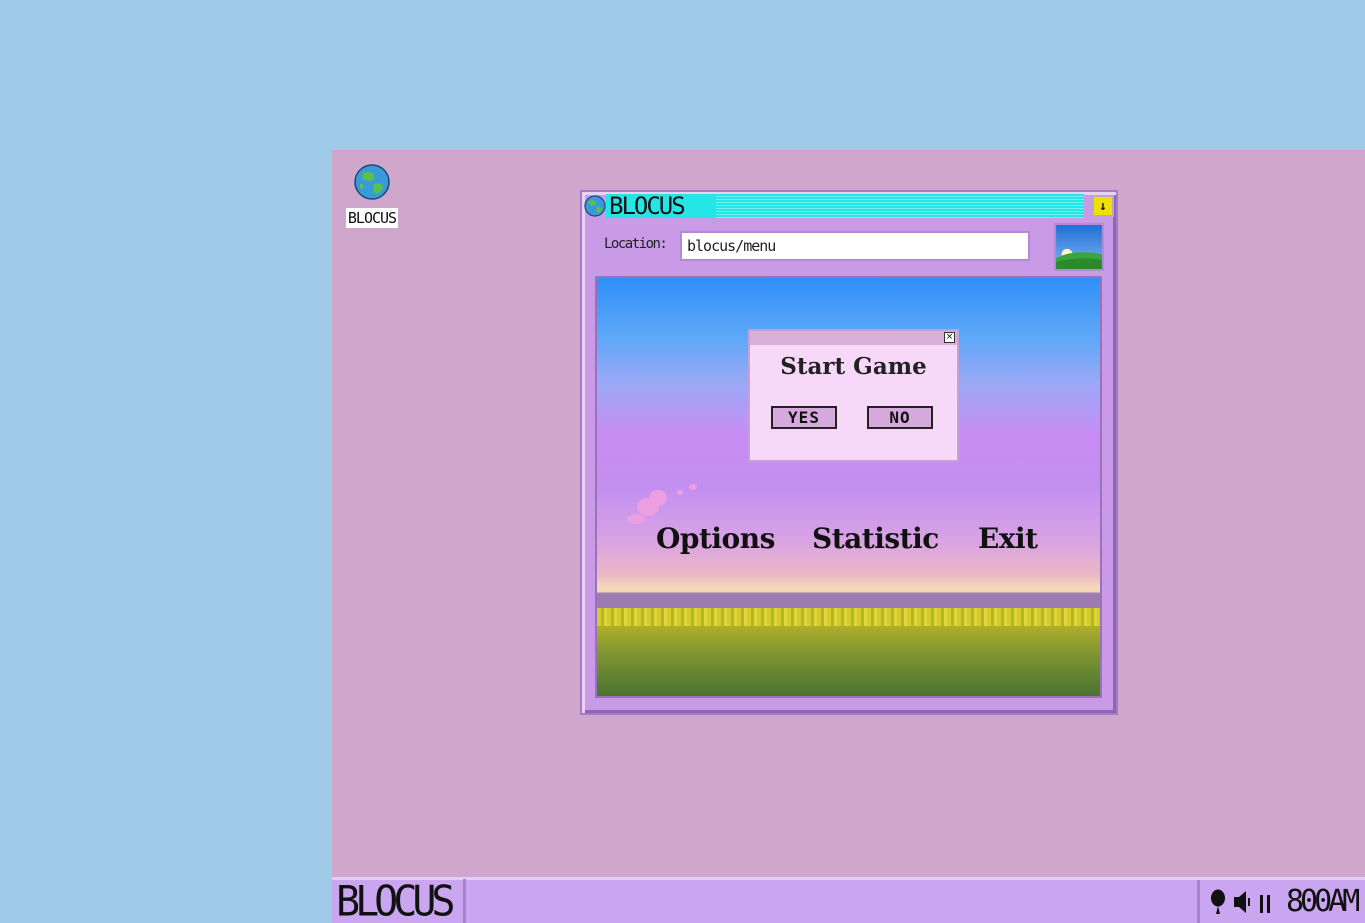 The image size is (1365, 923). Describe the element at coordinates (900, 206) in the screenshot. I see `titlebar-stripes` at that location.